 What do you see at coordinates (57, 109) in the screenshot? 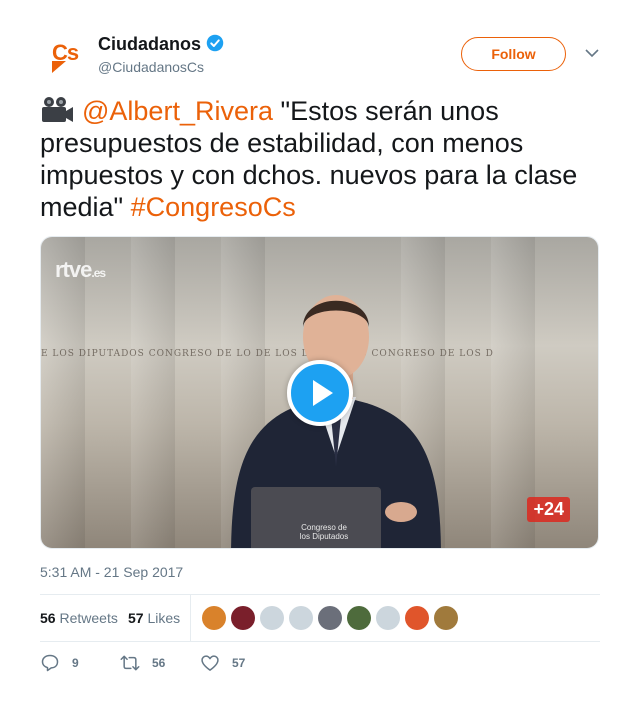
I see `movie-camera-icon` at bounding box center [57, 109].